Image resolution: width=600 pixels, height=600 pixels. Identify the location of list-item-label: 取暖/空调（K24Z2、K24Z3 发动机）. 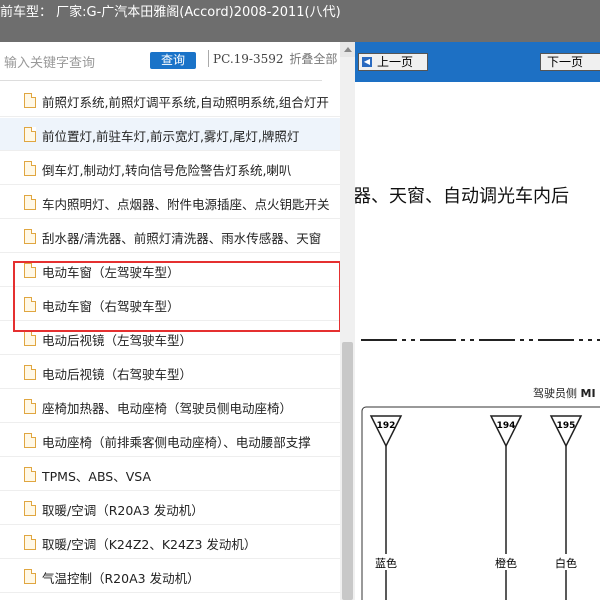
(149, 544).